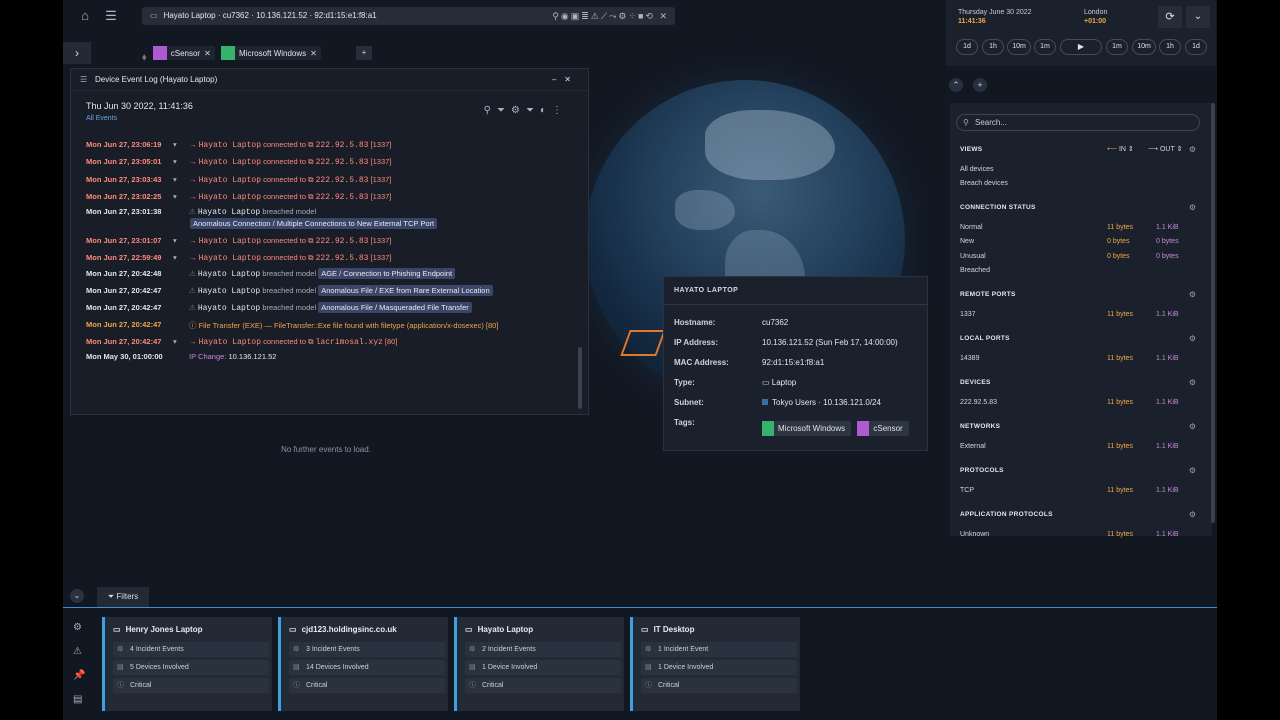 Image resolution: width=1280 pixels, height=720 pixels. What do you see at coordinates (565, 80) in the screenshot?
I see `window-controls: –✕` at bounding box center [565, 80].